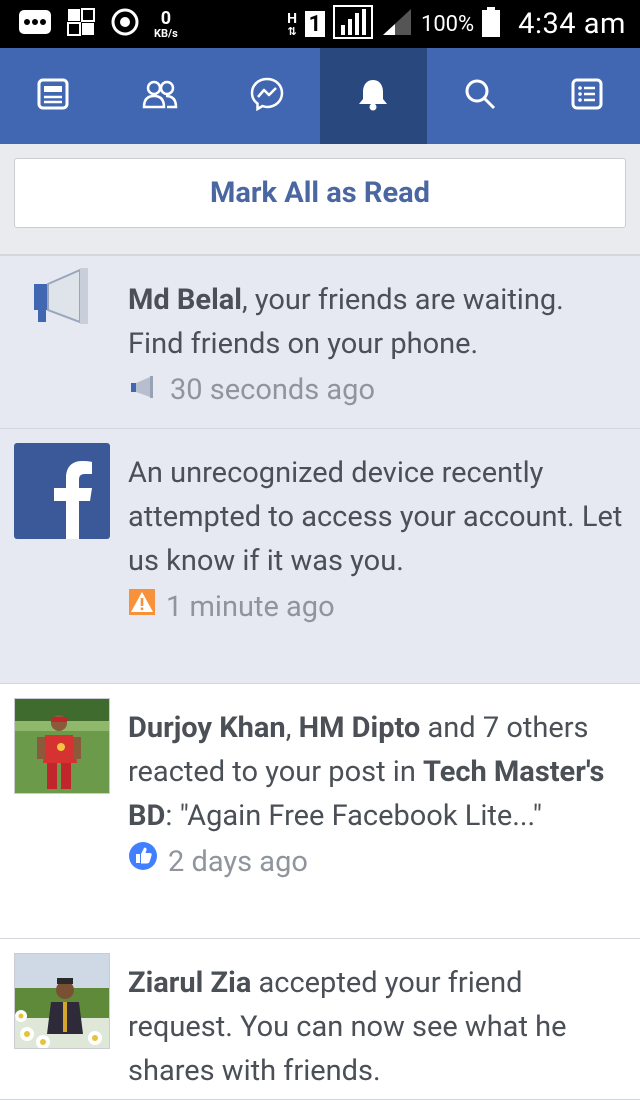  Describe the element at coordinates (125, 24) in the screenshot. I see `sync-icon` at that location.